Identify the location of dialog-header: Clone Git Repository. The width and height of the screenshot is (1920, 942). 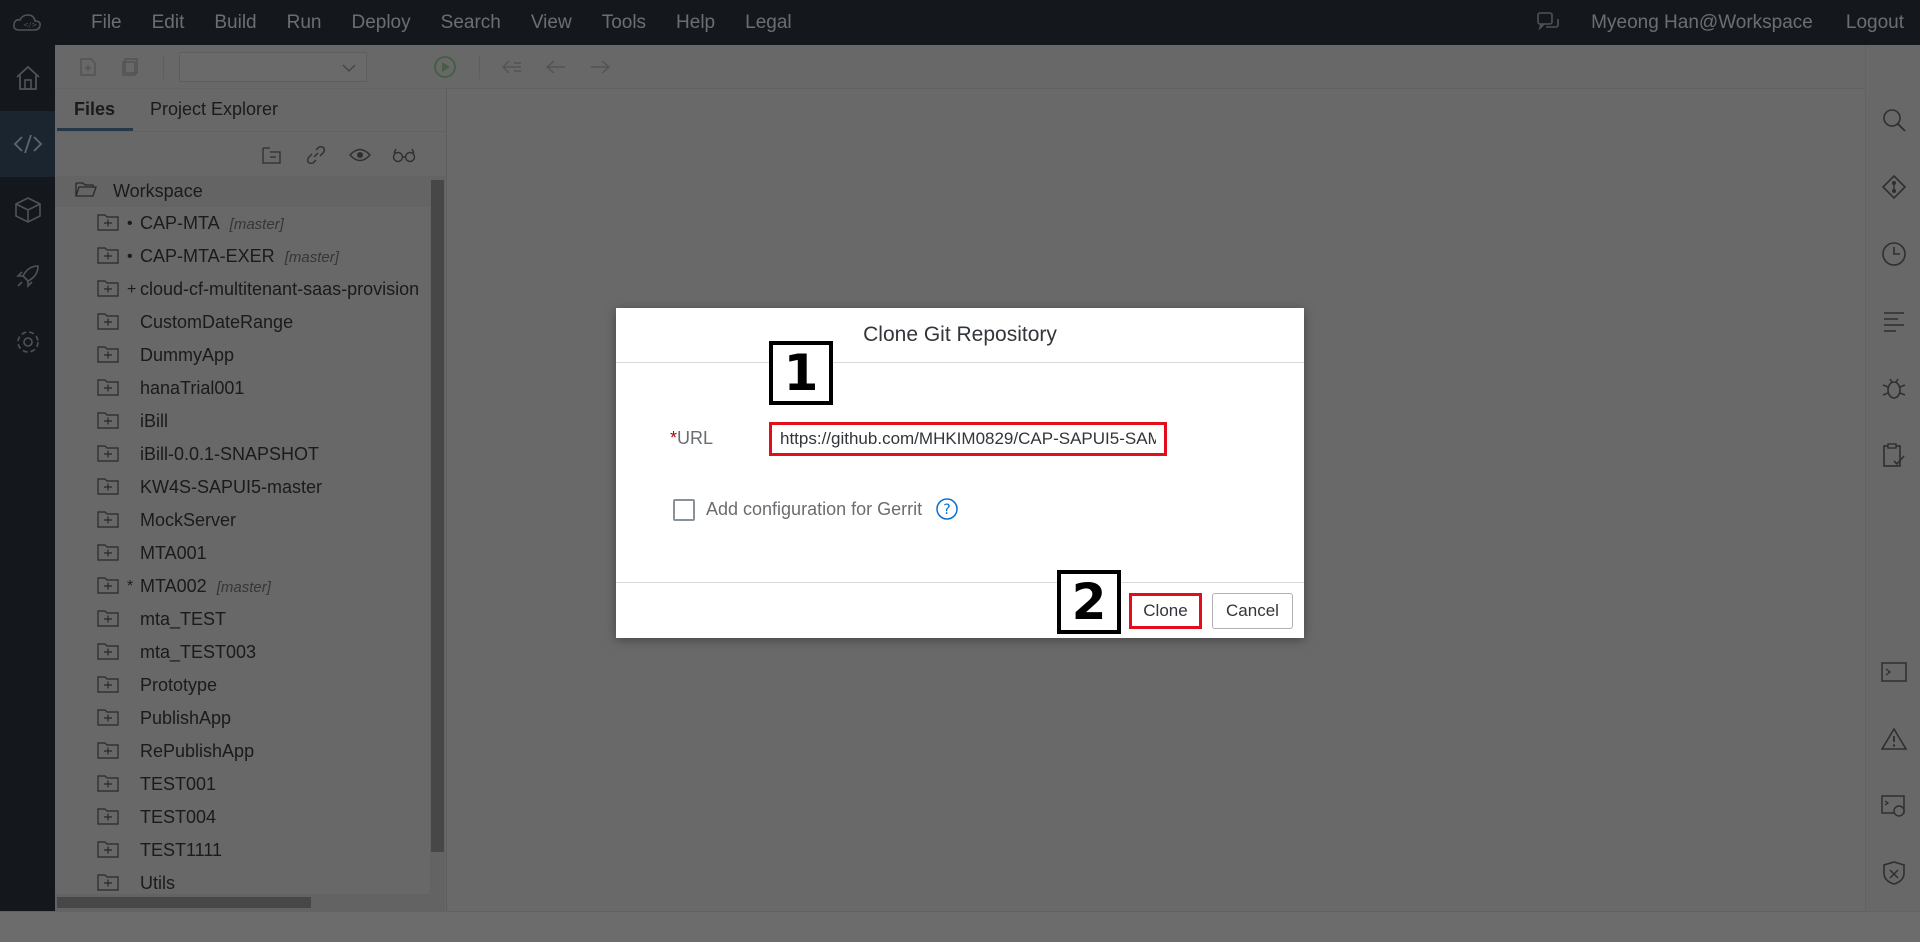
(960, 335).